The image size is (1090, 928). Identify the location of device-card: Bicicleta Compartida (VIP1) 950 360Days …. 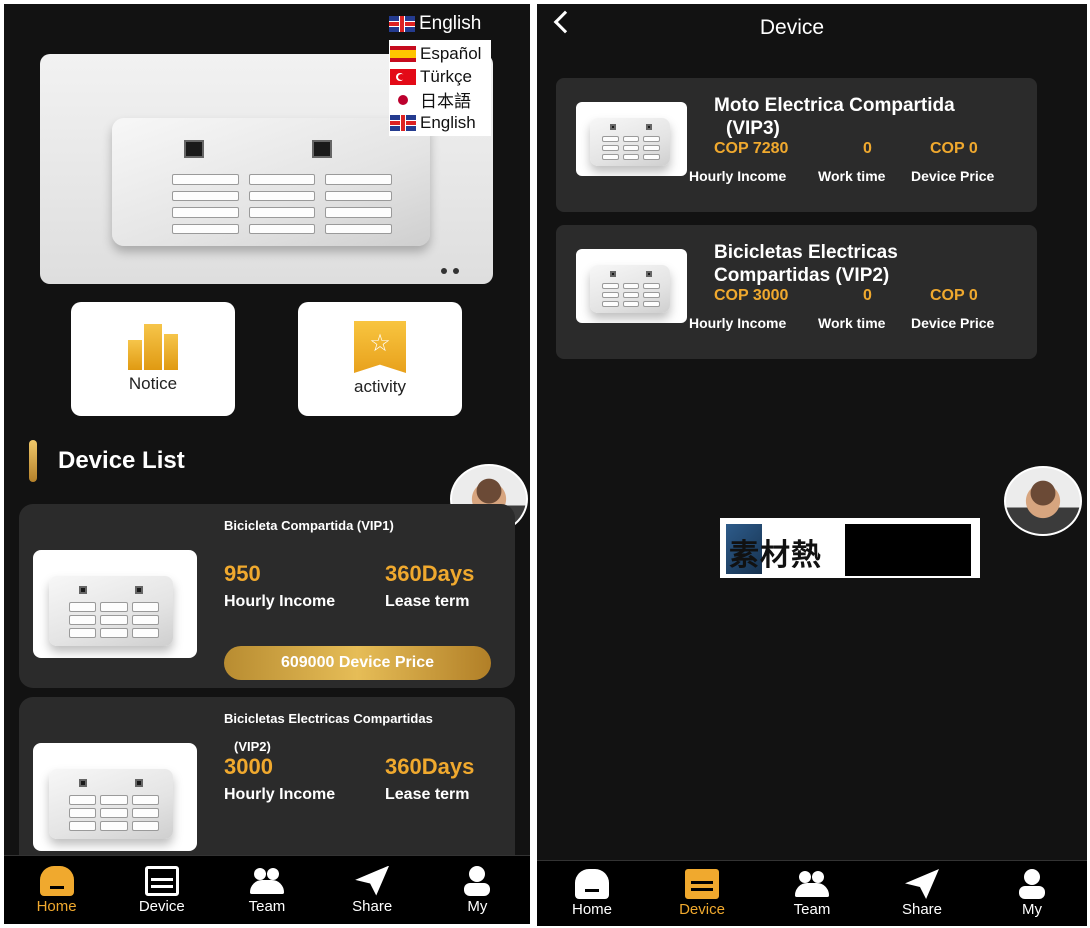
(267, 596).